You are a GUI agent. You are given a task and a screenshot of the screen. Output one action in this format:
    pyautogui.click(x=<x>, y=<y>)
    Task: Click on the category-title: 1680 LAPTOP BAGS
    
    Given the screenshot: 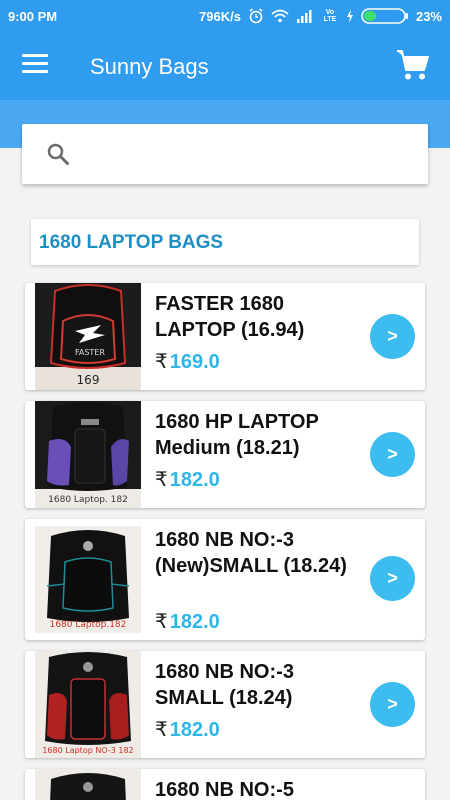 What is the action you would take?
    pyautogui.click(x=131, y=242)
    